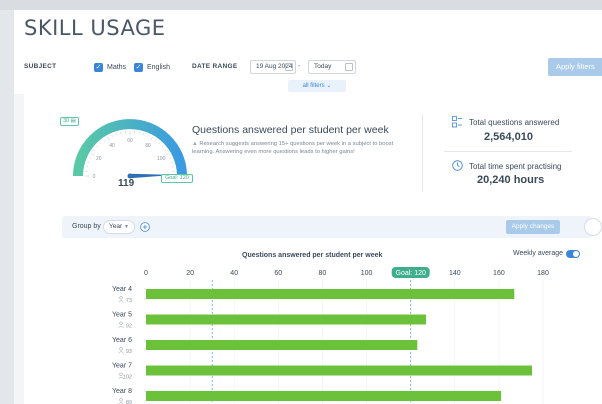 This screenshot has width=602, height=404. Describe the element at coordinates (99, 159) in the screenshot. I see `gauge-tick-label: 20` at that location.